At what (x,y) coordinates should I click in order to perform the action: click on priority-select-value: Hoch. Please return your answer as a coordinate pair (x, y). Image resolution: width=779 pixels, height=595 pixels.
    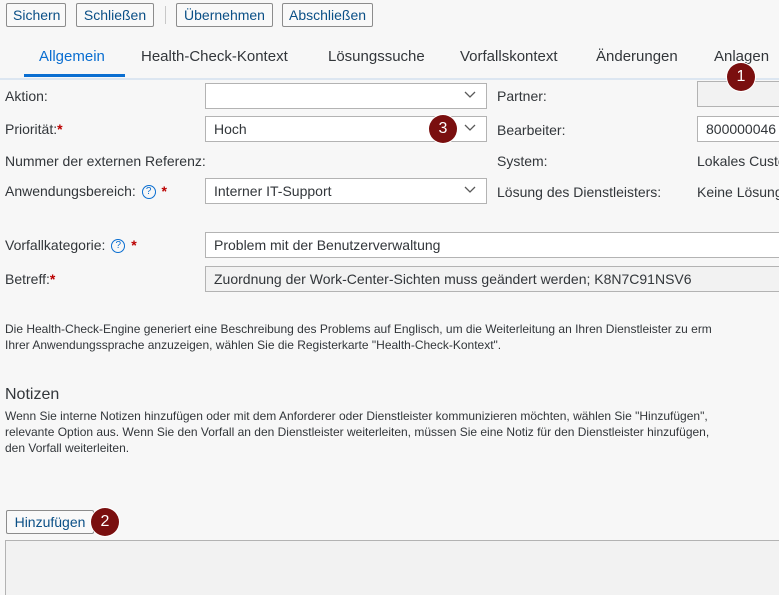
    Looking at the image, I should click on (230, 129).